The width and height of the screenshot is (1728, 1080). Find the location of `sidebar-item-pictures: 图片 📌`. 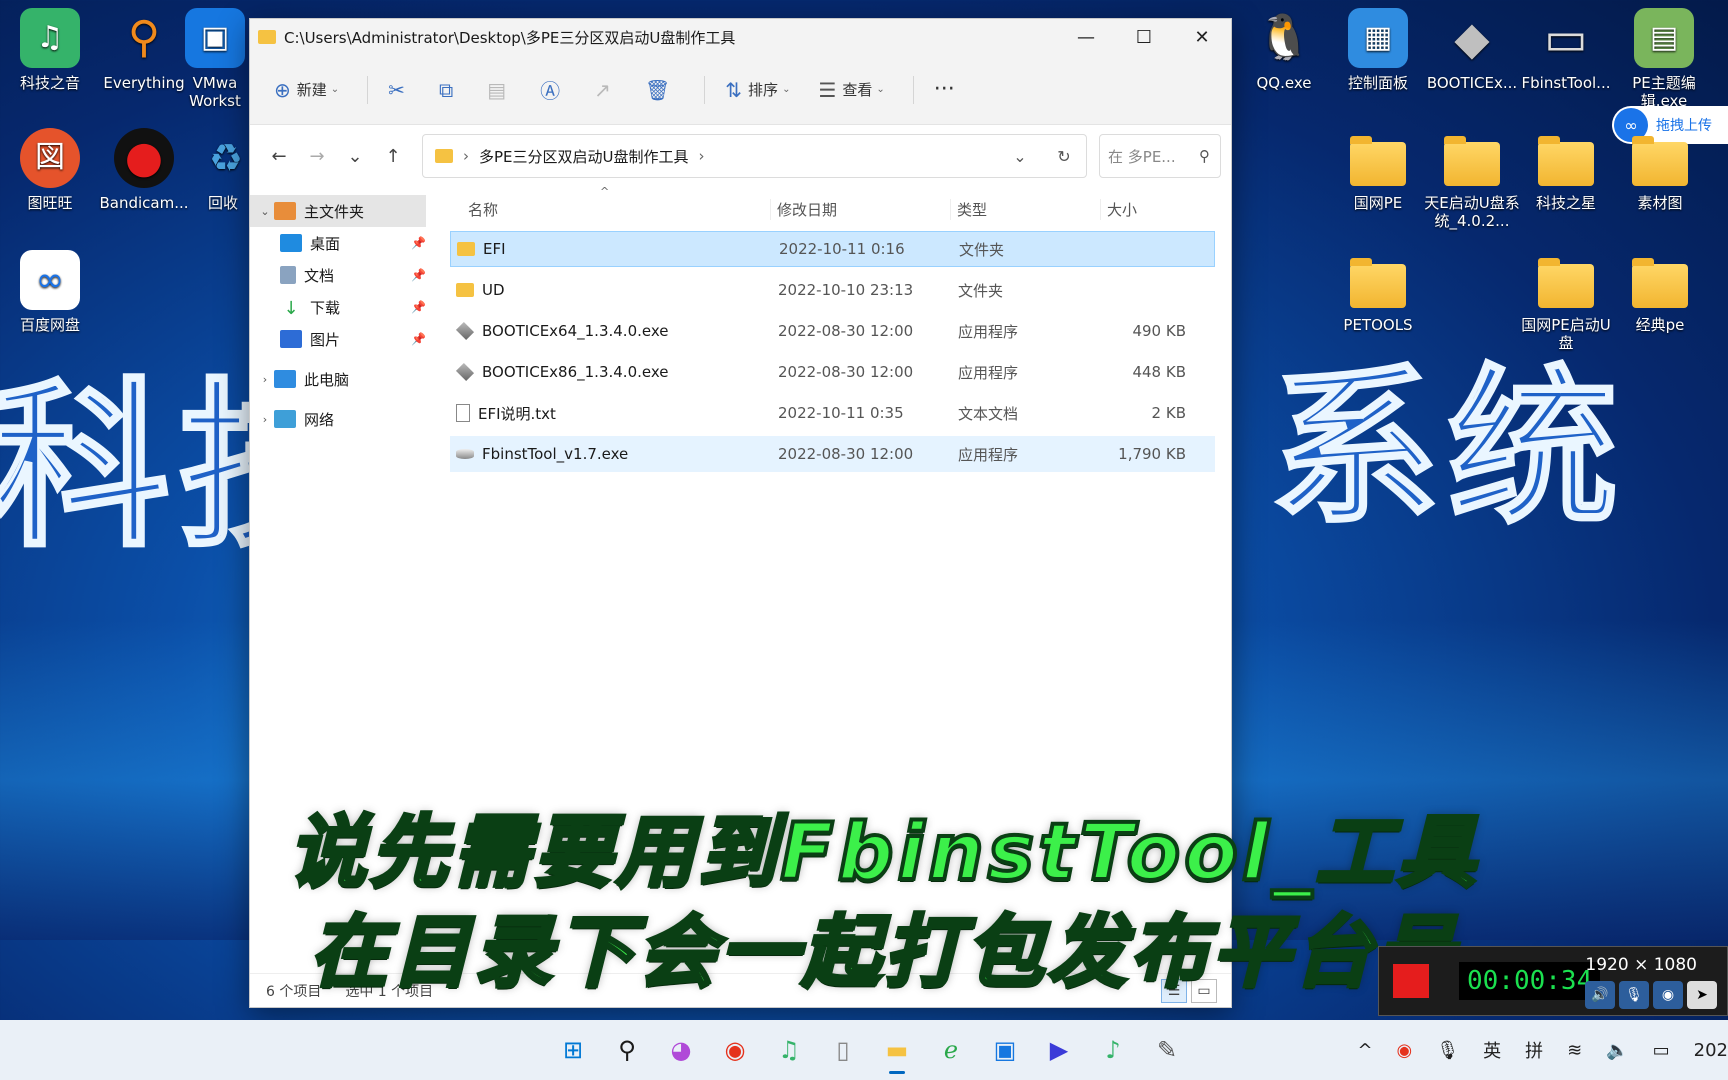

sidebar-item-pictures: 图片 📌 is located at coordinates (345, 339).